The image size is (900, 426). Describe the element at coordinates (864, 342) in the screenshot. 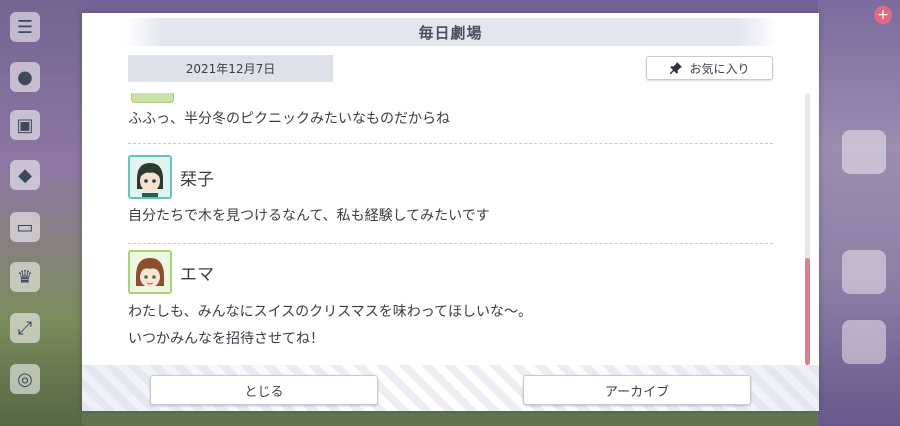

I see `camp-badge-icon` at that location.